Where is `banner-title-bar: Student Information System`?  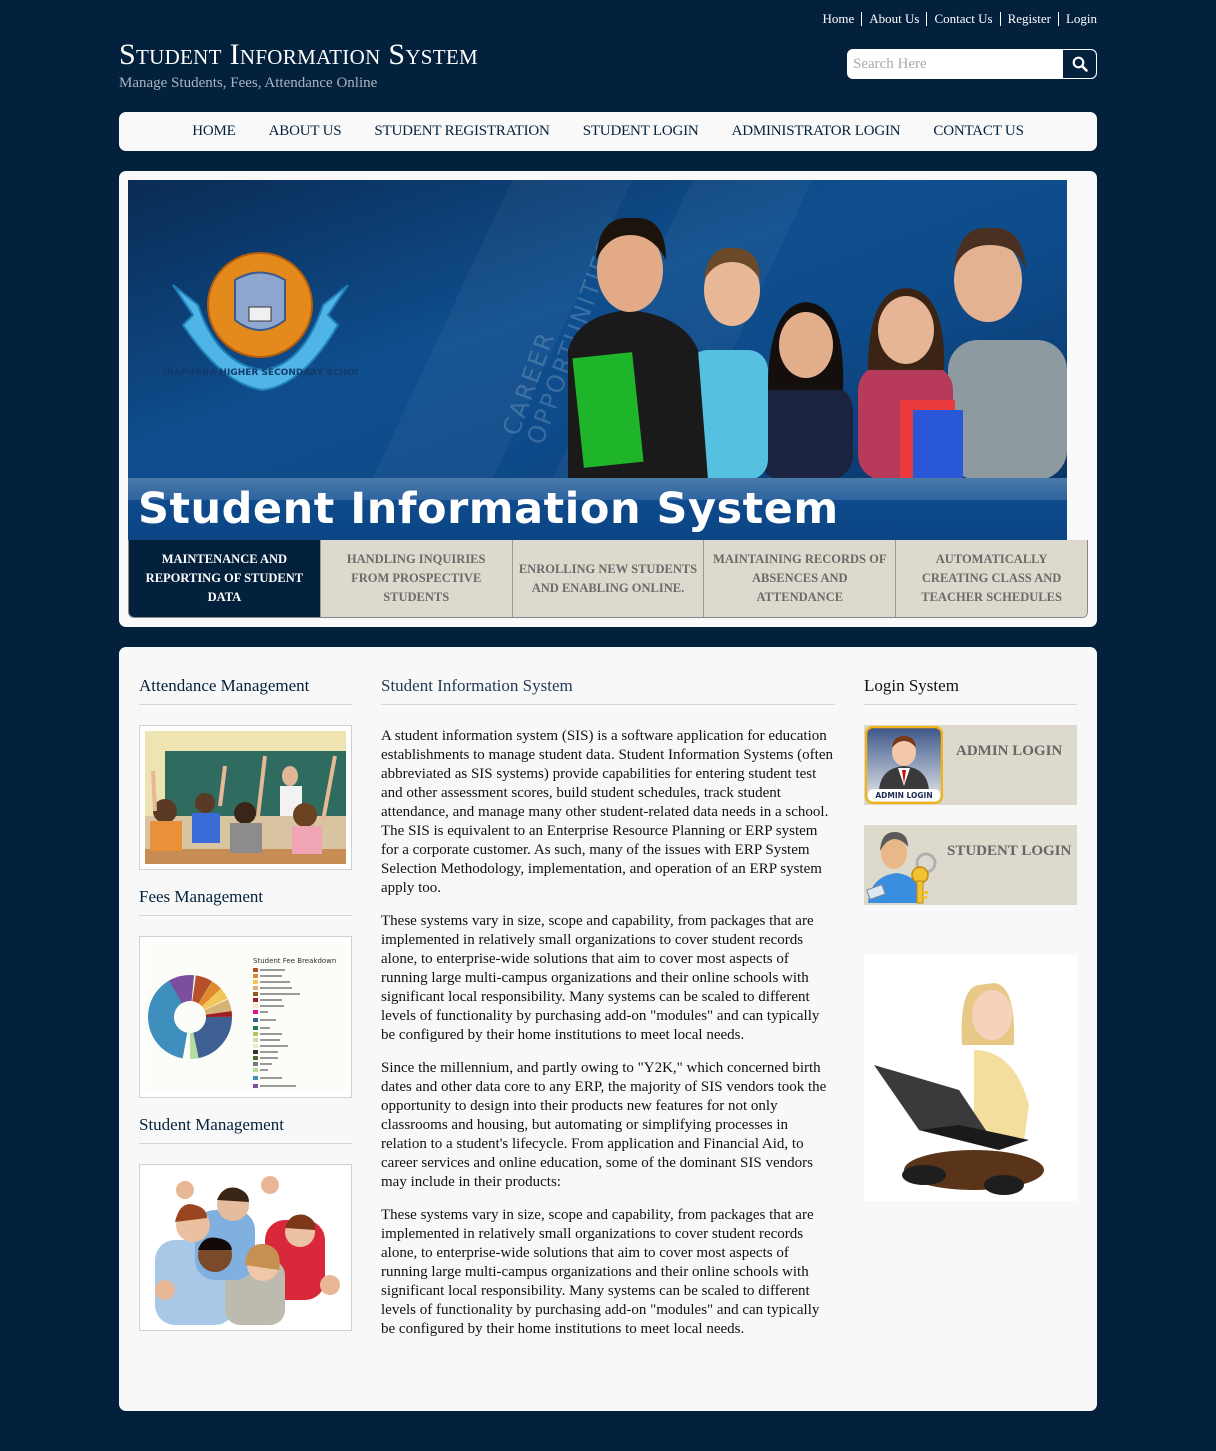 banner-title-bar: Student Information System is located at coordinates (597, 509).